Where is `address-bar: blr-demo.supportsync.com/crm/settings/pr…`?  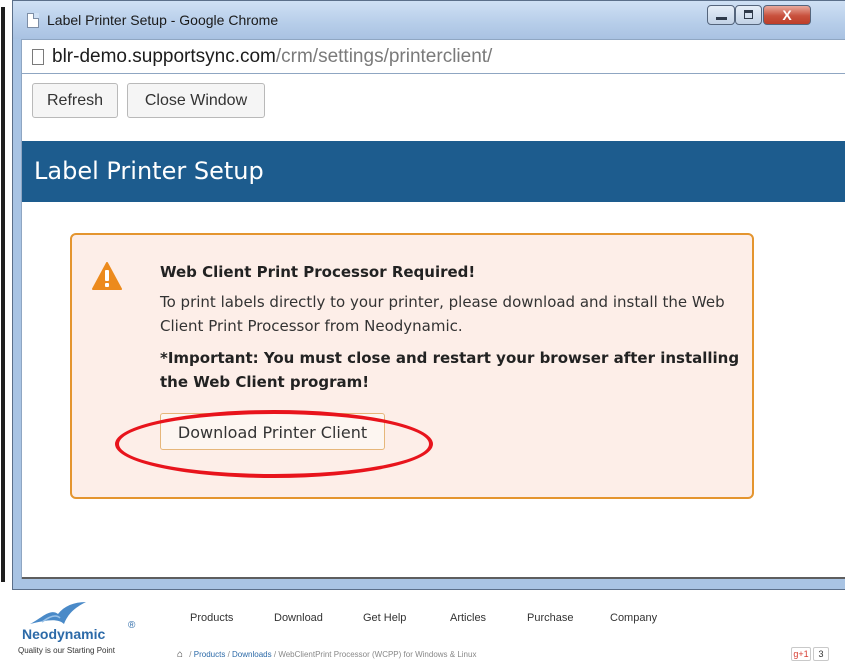
address-bar: blr-demo.supportsync.com/crm/settings/pr… is located at coordinates (433, 56).